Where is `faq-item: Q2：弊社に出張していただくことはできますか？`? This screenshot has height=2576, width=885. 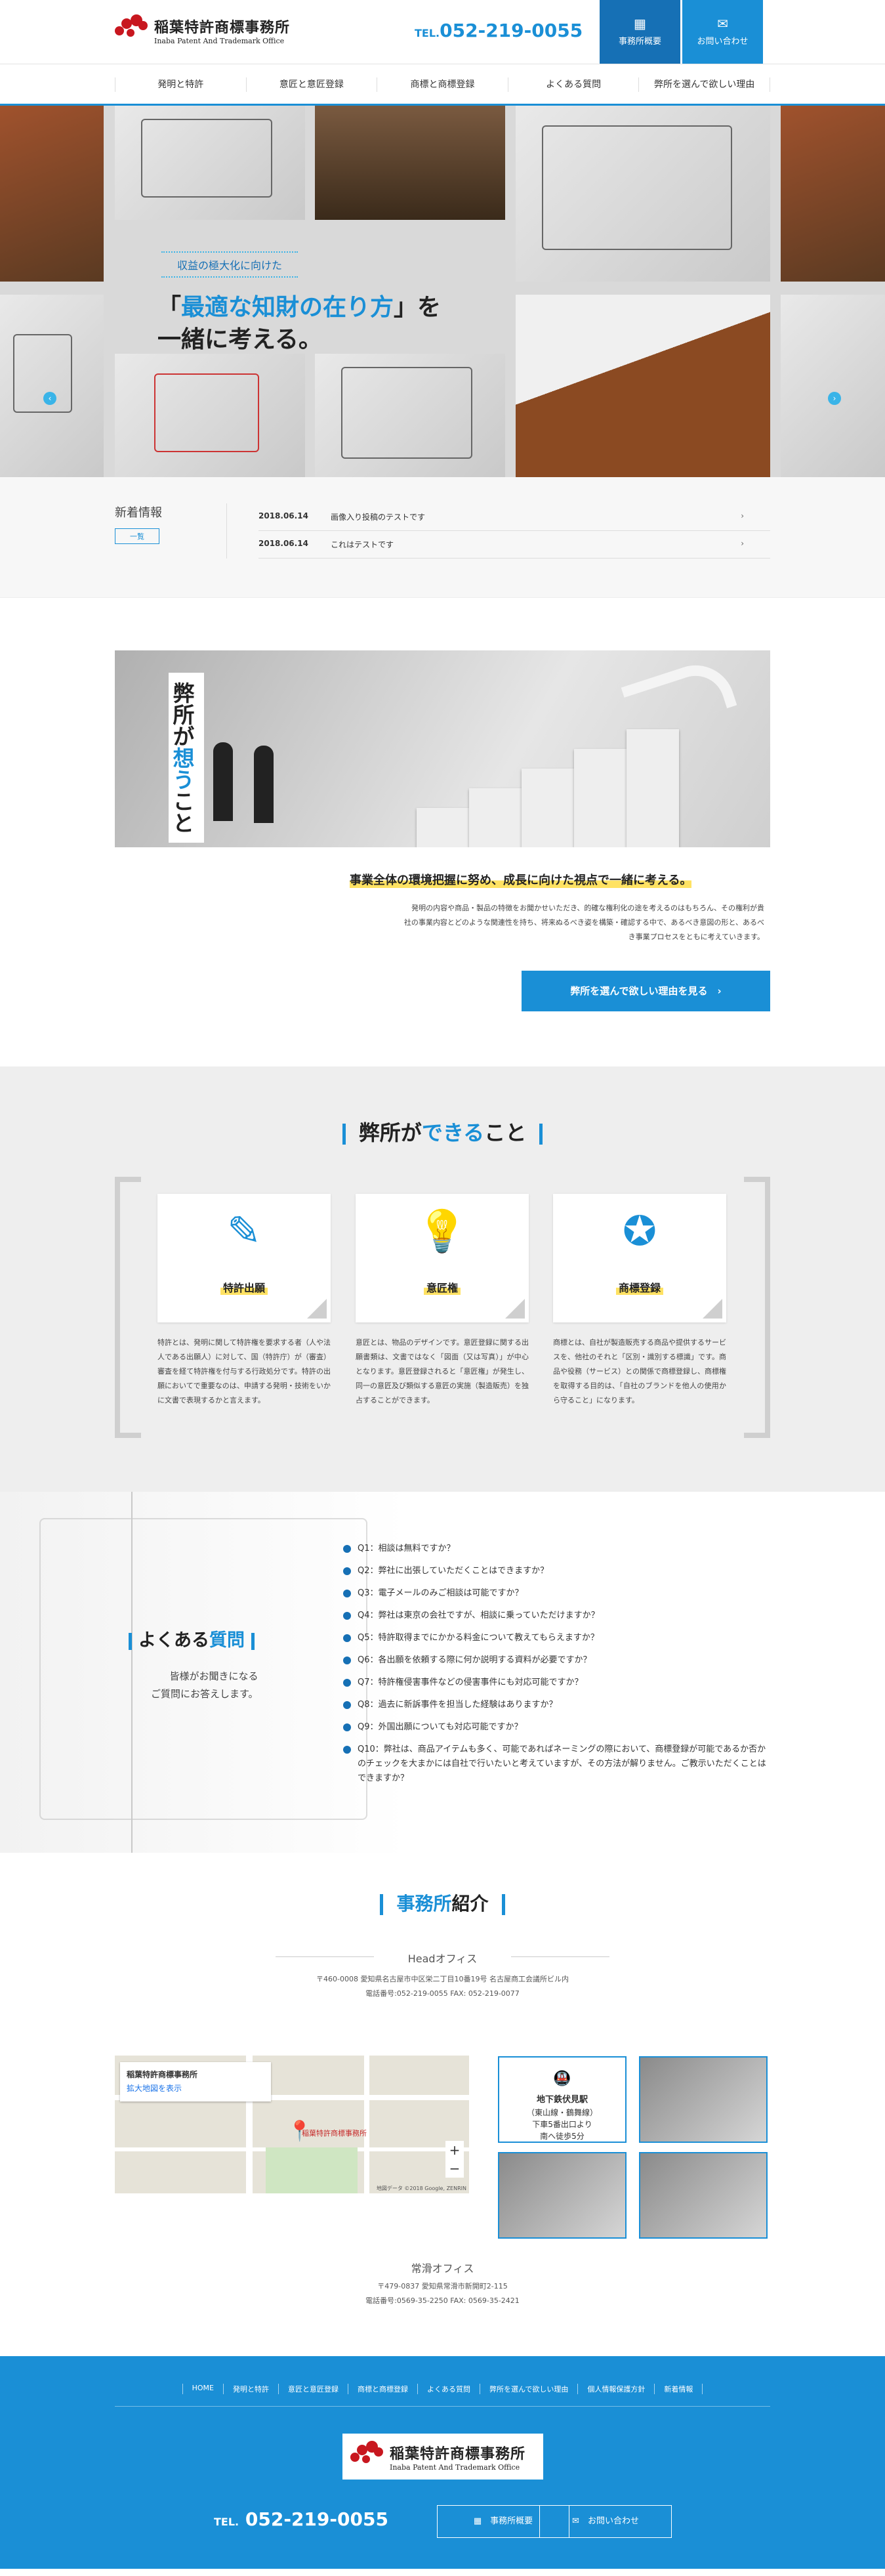 faq-item: Q2：弊社に出張していただくことはできますか？ is located at coordinates (557, 1571).